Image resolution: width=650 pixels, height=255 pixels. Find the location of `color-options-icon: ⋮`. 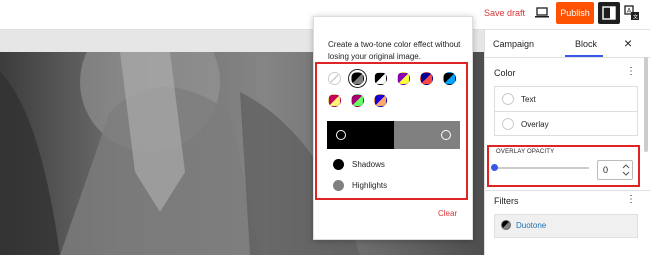

color-options-icon: ⋮ is located at coordinates (631, 71).